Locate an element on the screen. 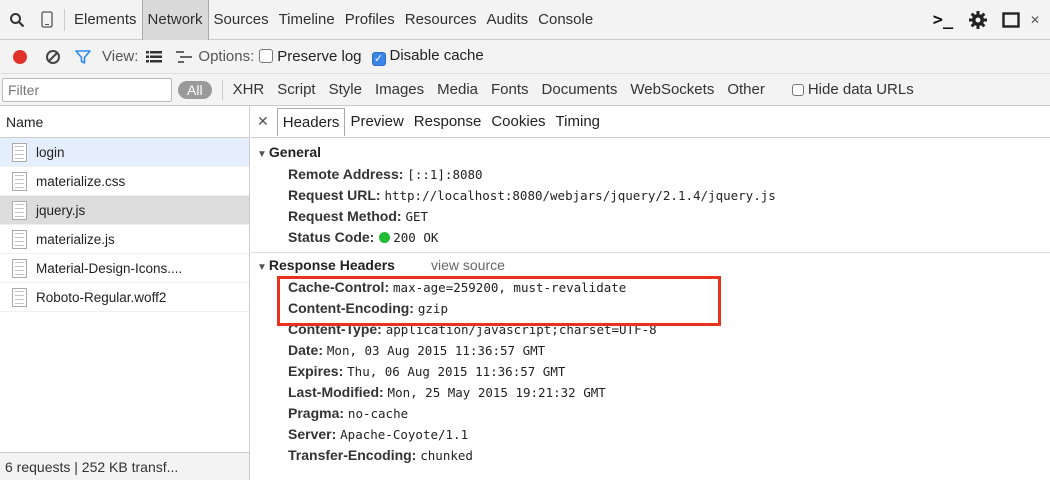 The image size is (1050, 480). preserve-log-checkbox: Preserve log is located at coordinates (310, 56).